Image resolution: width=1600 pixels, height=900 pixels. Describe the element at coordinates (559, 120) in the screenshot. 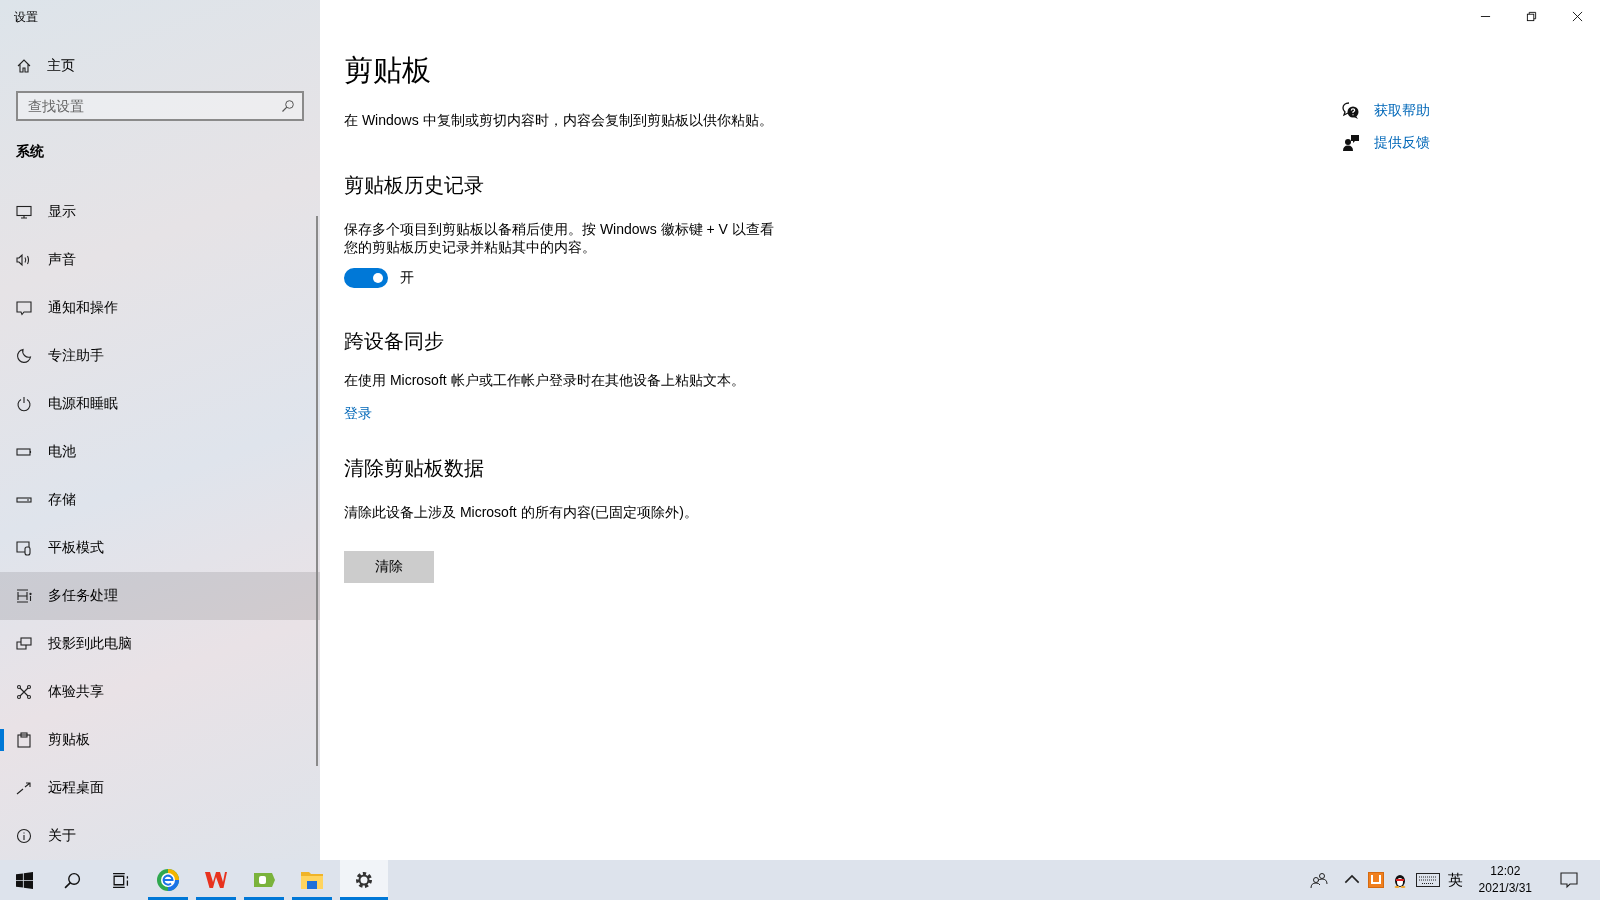

I see `page-description: 在 Windows 中复制或剪切内容时，内容会复制到剪贴板以供你粘贴。` at that location.